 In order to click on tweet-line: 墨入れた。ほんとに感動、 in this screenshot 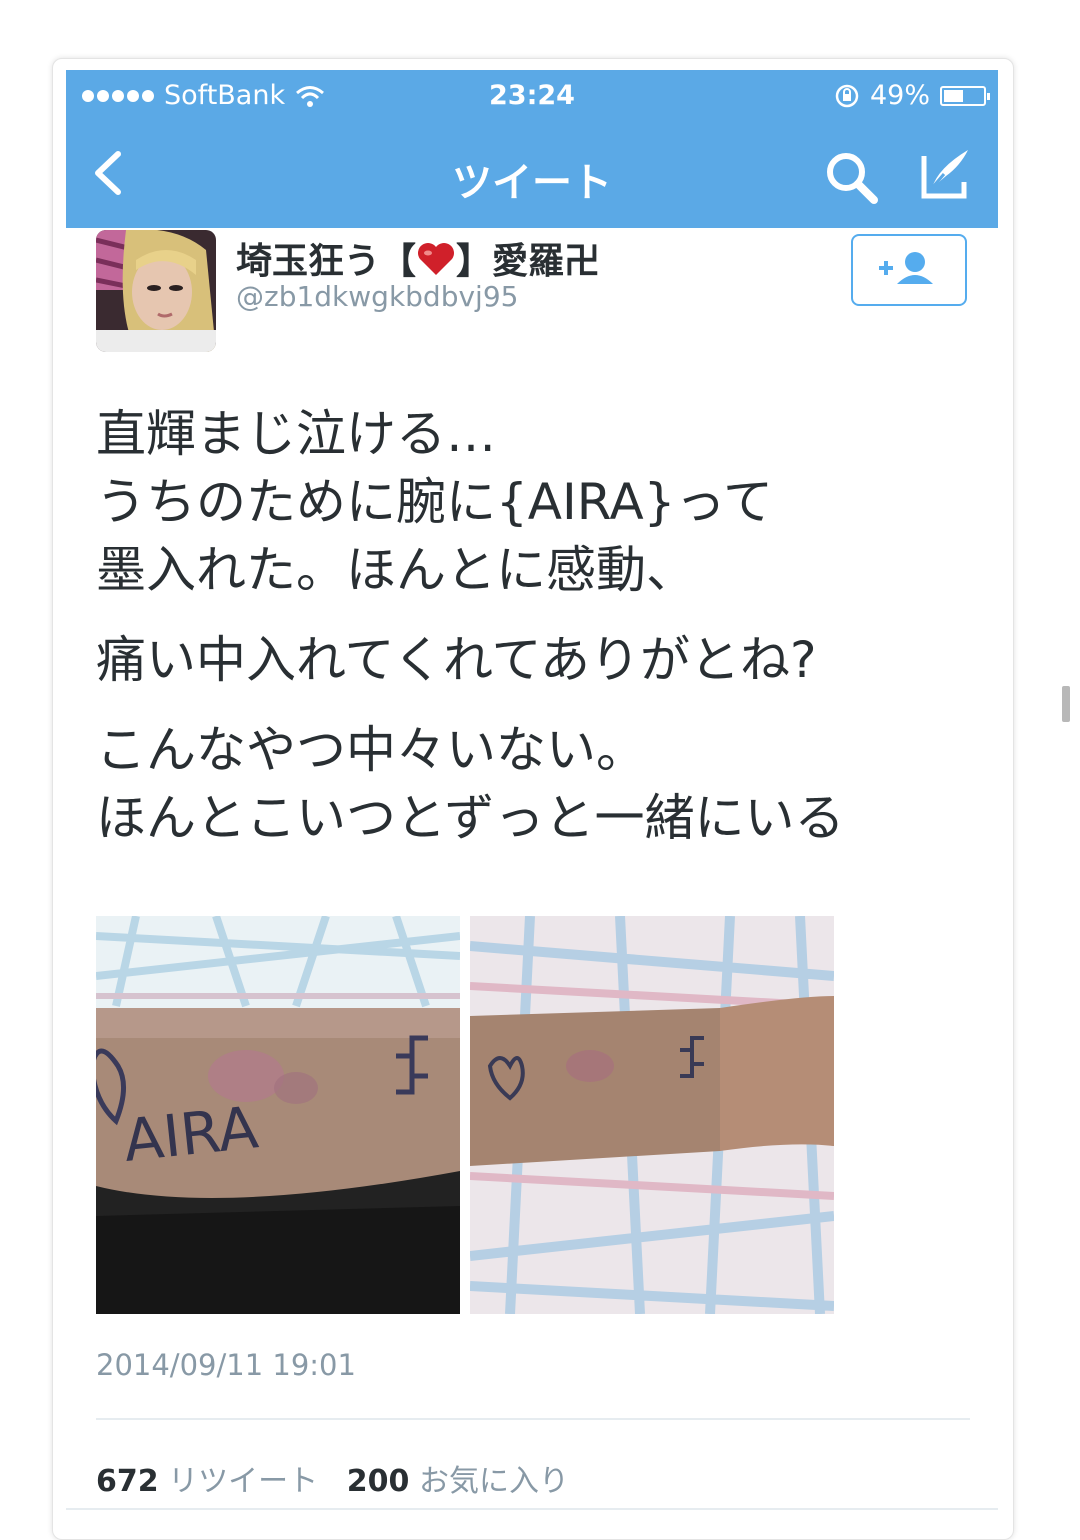, I will do `click(396, 570)`.